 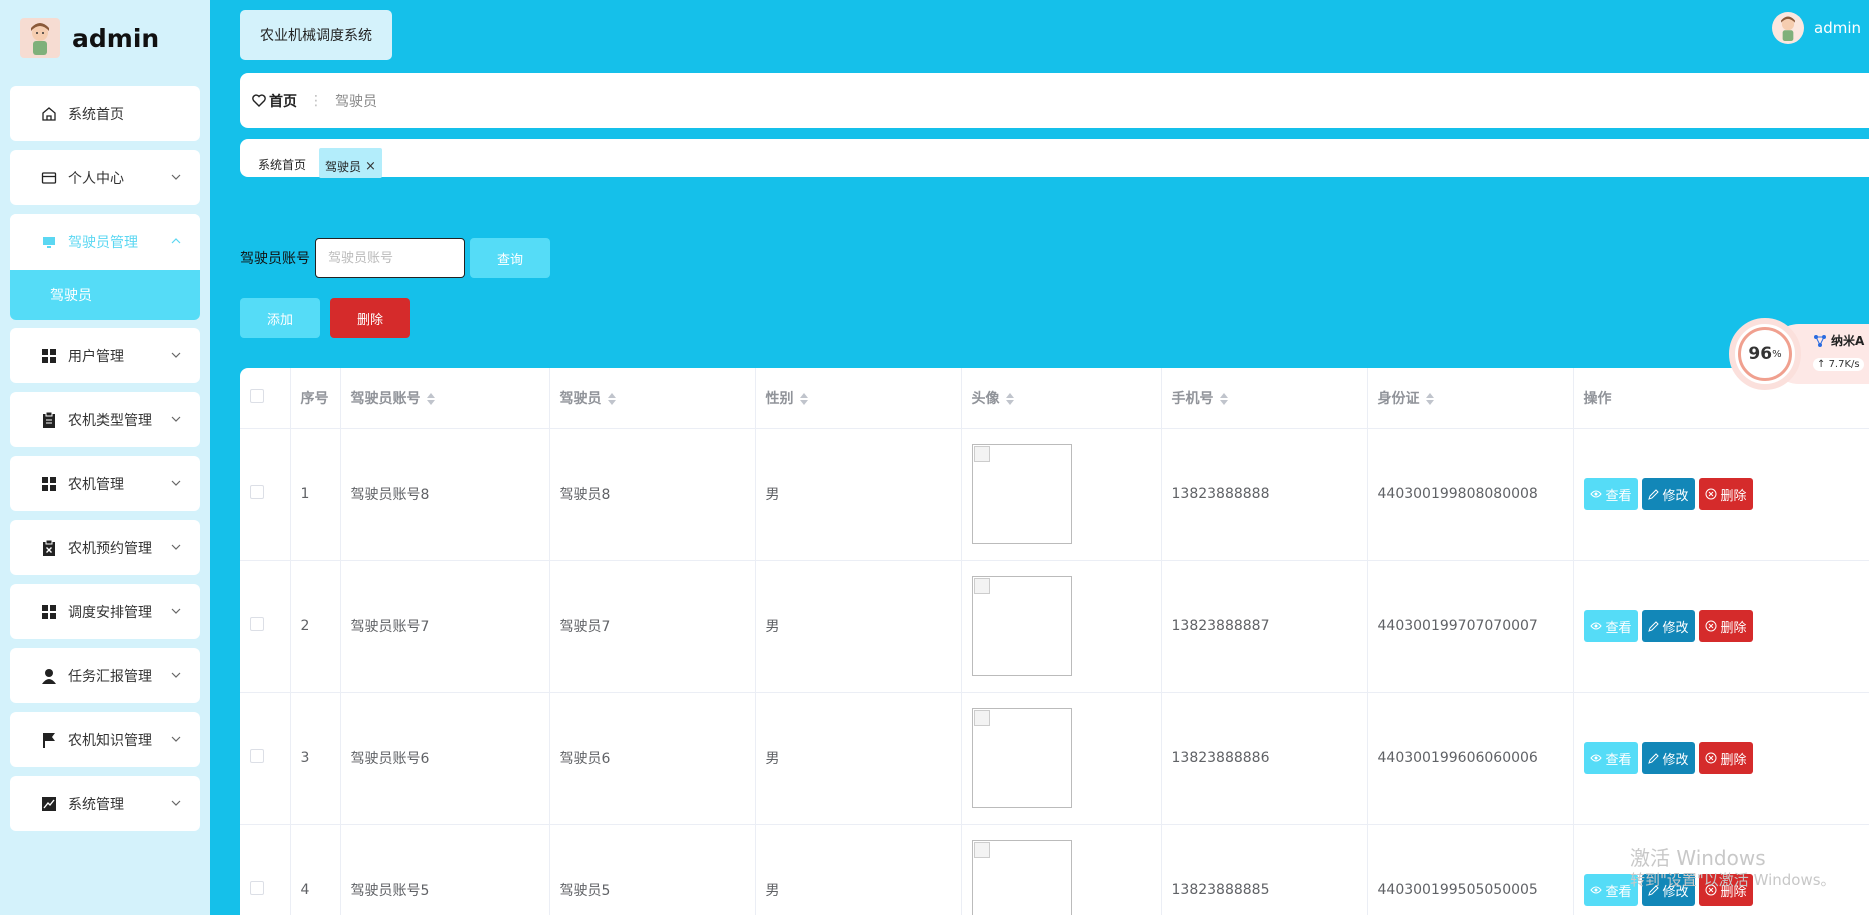 What do you see at coordinates (1733, 496) in the screenshot?
I see `delete-label: 删除` at bounding box center [1733, 496].